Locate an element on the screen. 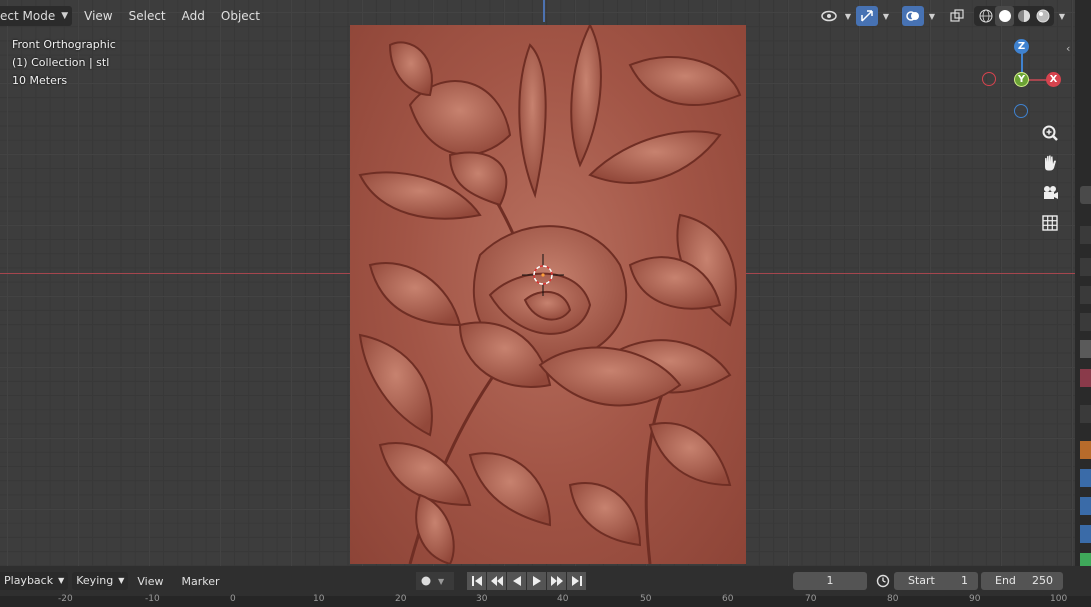 Image resolution: width=1091 pixels, height=607 pixels. menu-add: Add is located at coordinates (193, 16).